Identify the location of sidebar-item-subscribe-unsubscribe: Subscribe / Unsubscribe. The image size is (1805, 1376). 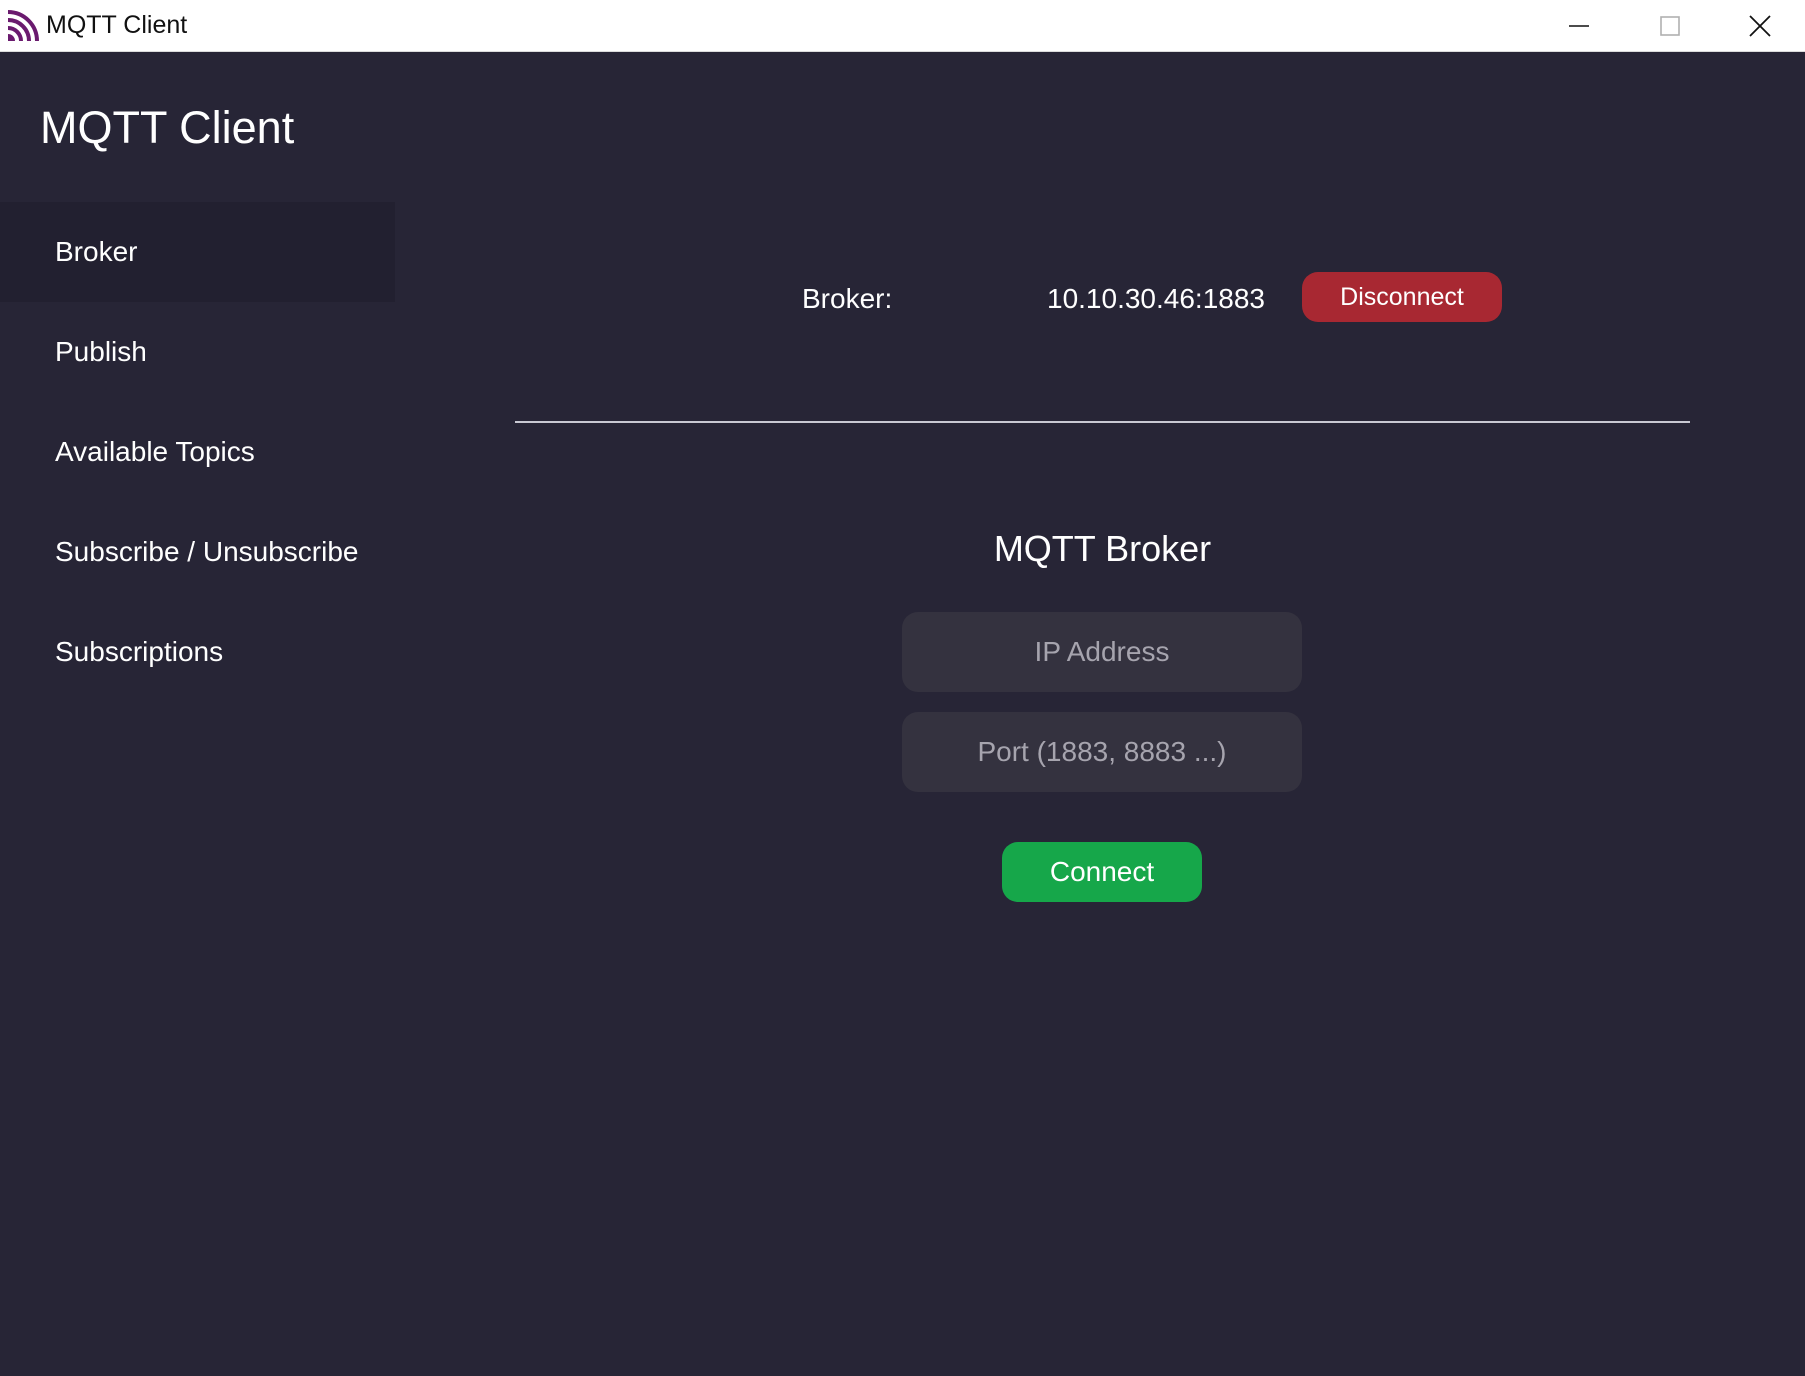
(197, 552).